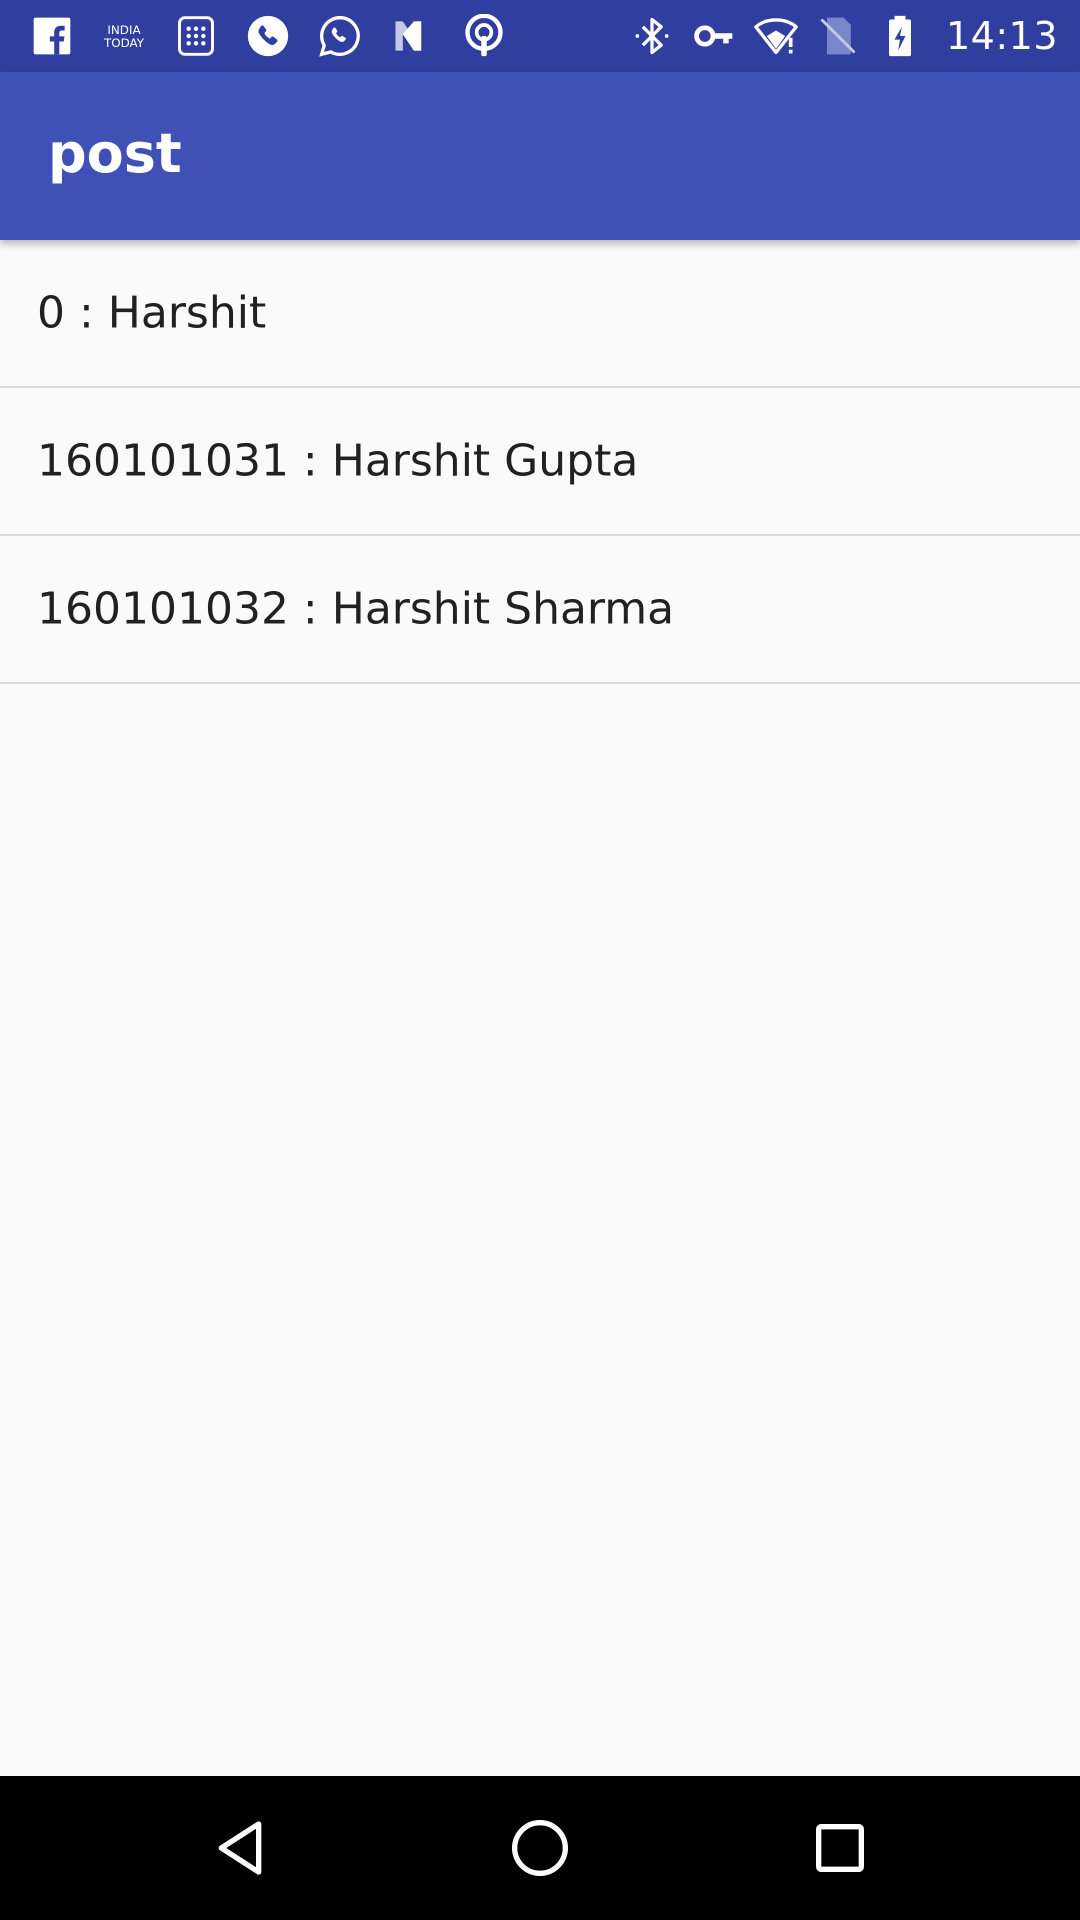 The height and width of the screenshot is (1920, 1080). What do you see at coordinates (838, 36) in the screenshot?
I see `no-sim-icon` at bounding box center [838, 36].